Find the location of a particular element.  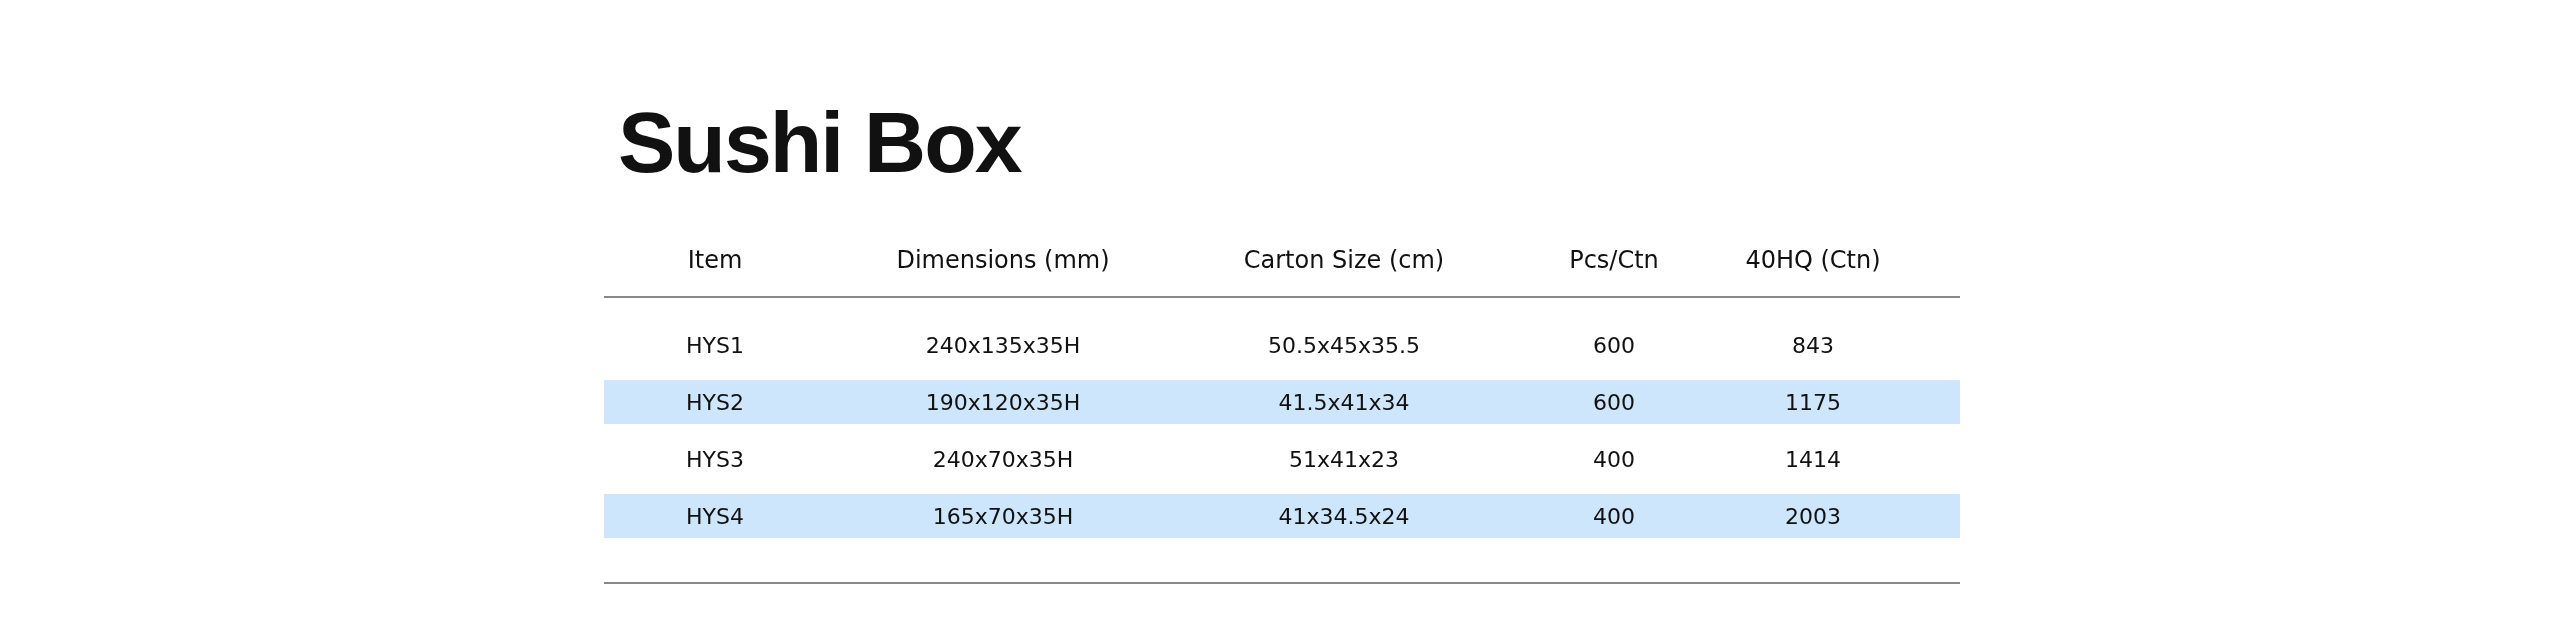

table-cell: 240x135x35H is located at coordinates (1003, 345).